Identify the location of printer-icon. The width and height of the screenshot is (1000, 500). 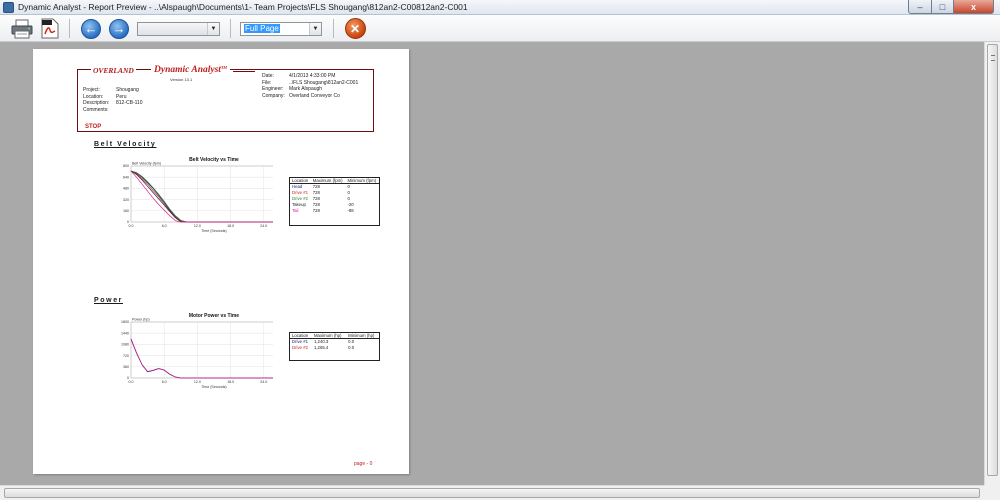
(22, 28).